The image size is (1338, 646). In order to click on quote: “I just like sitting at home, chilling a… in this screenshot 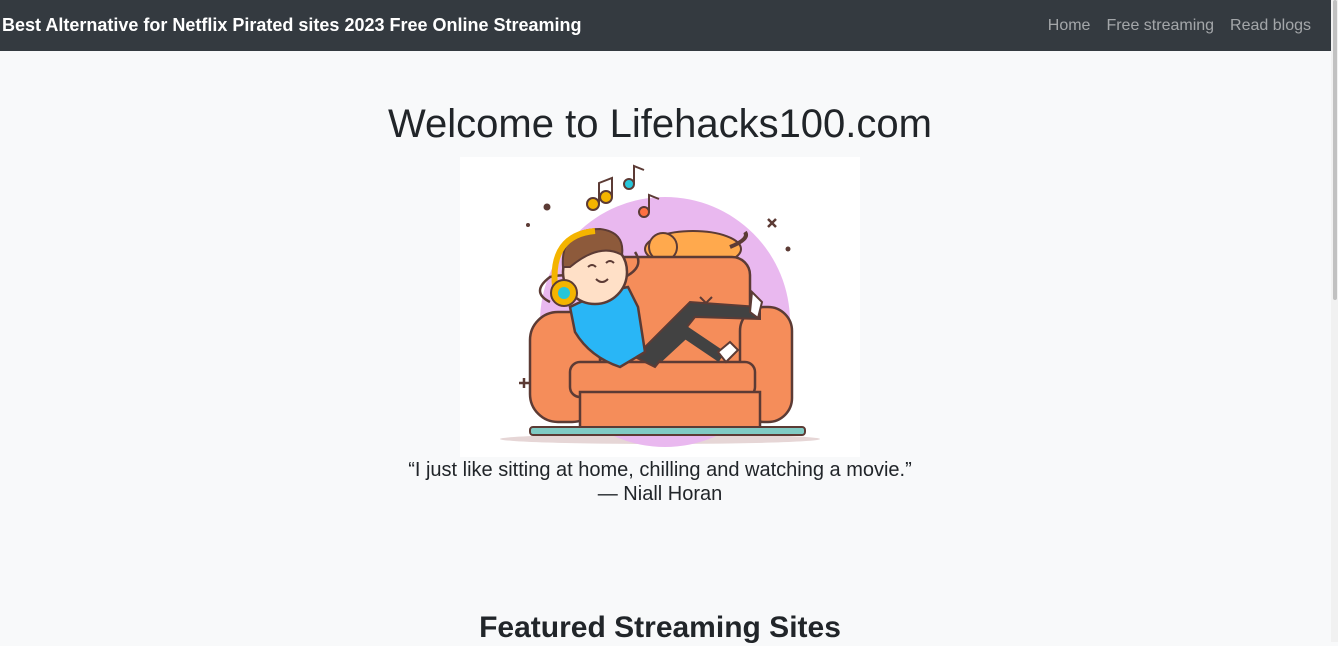, I will do `click(660, 482)`.